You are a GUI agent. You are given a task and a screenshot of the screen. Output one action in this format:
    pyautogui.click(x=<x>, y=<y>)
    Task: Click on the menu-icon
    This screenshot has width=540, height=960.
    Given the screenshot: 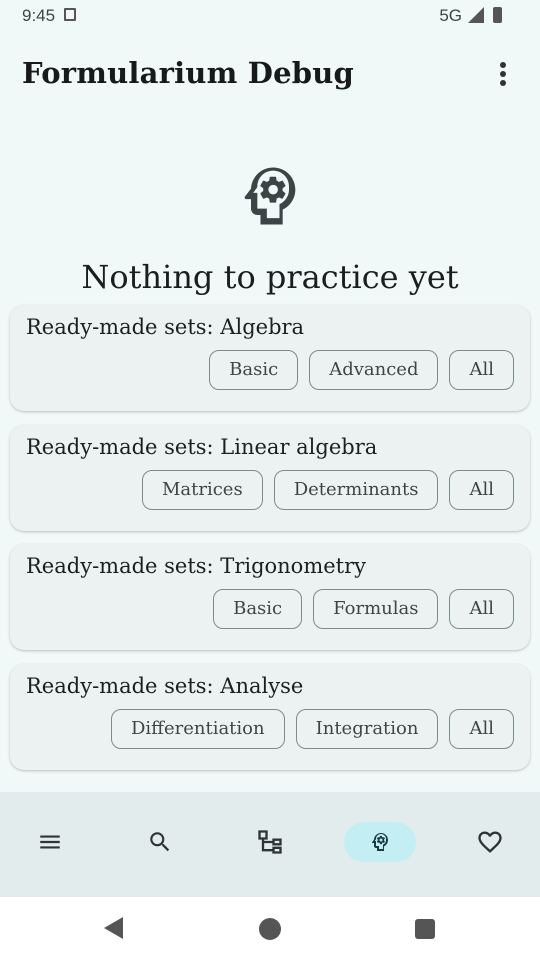 What is the action you would take?
    pyautogui.click(x=50, y=842)
    